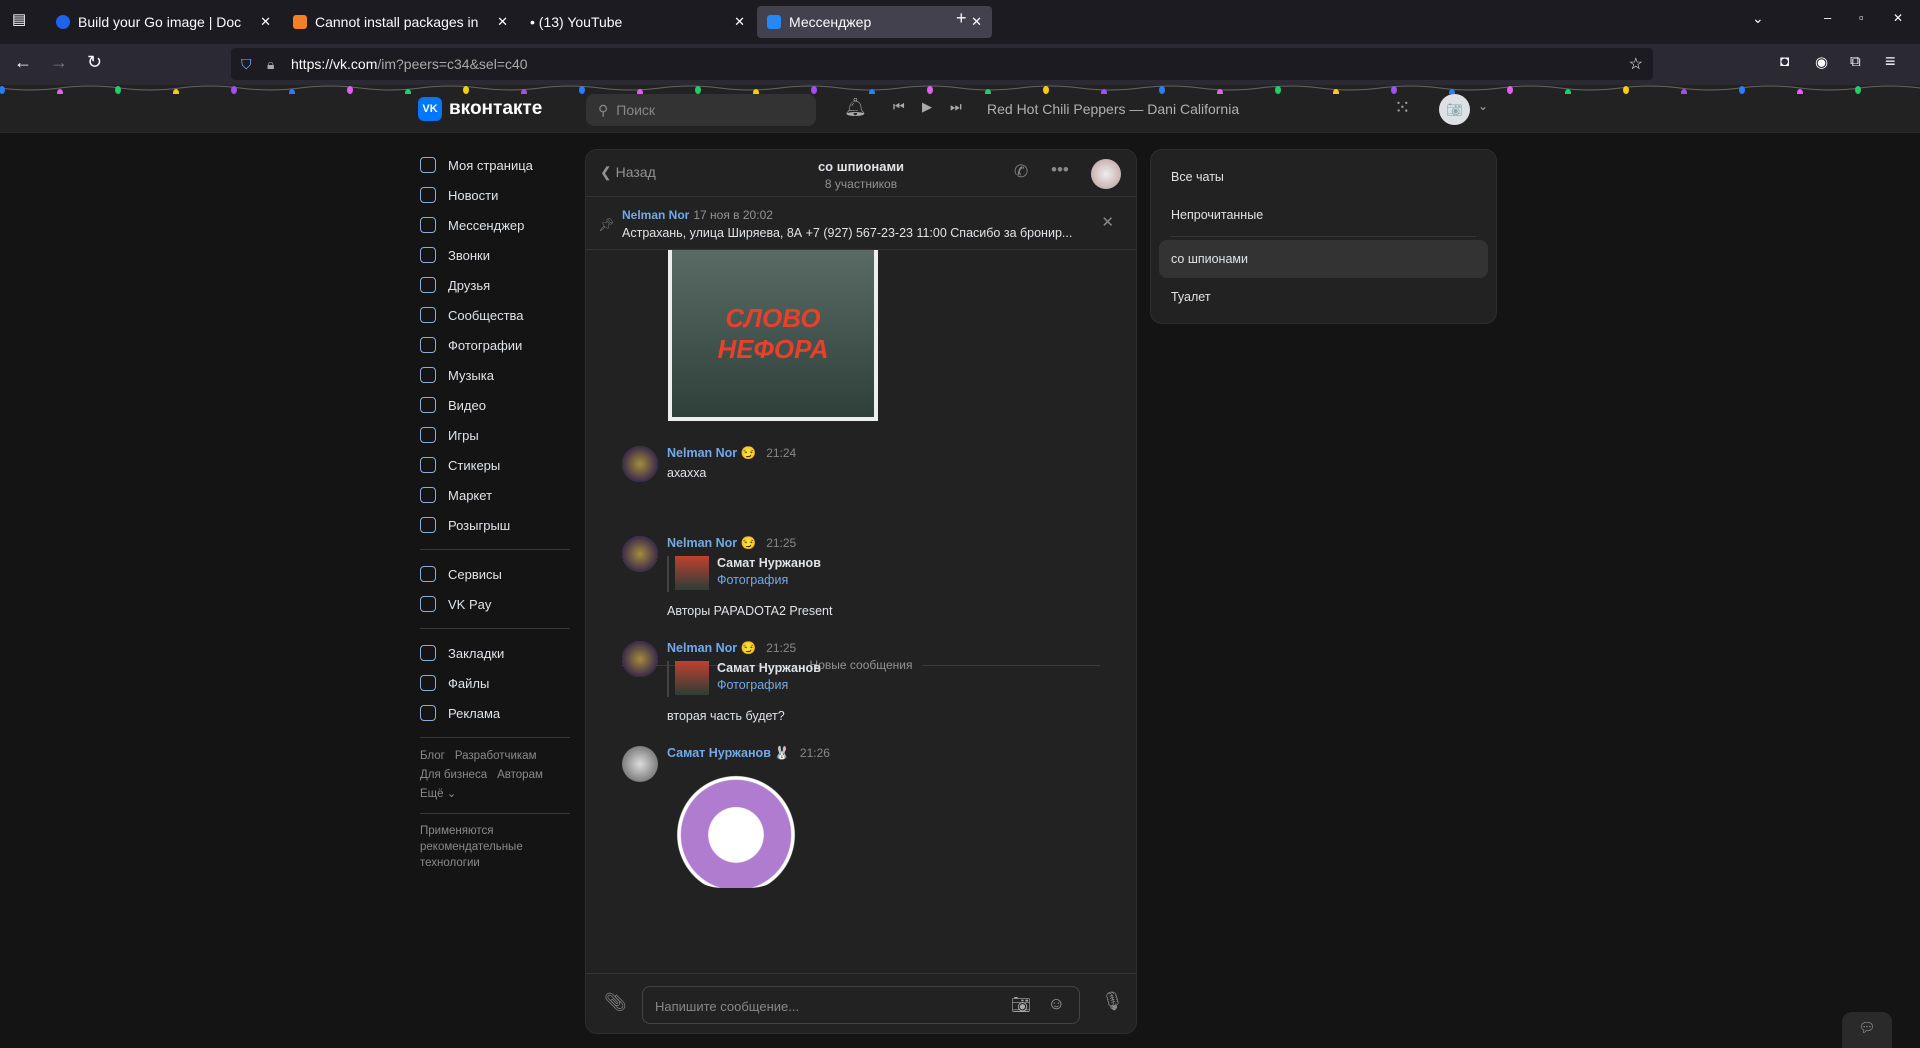 The height and width of the screenshot is (1048, 1920). Describe the element at coordinates (495, 574) in the screenshot. I see `sidebar-item: Сервисы` at that location.